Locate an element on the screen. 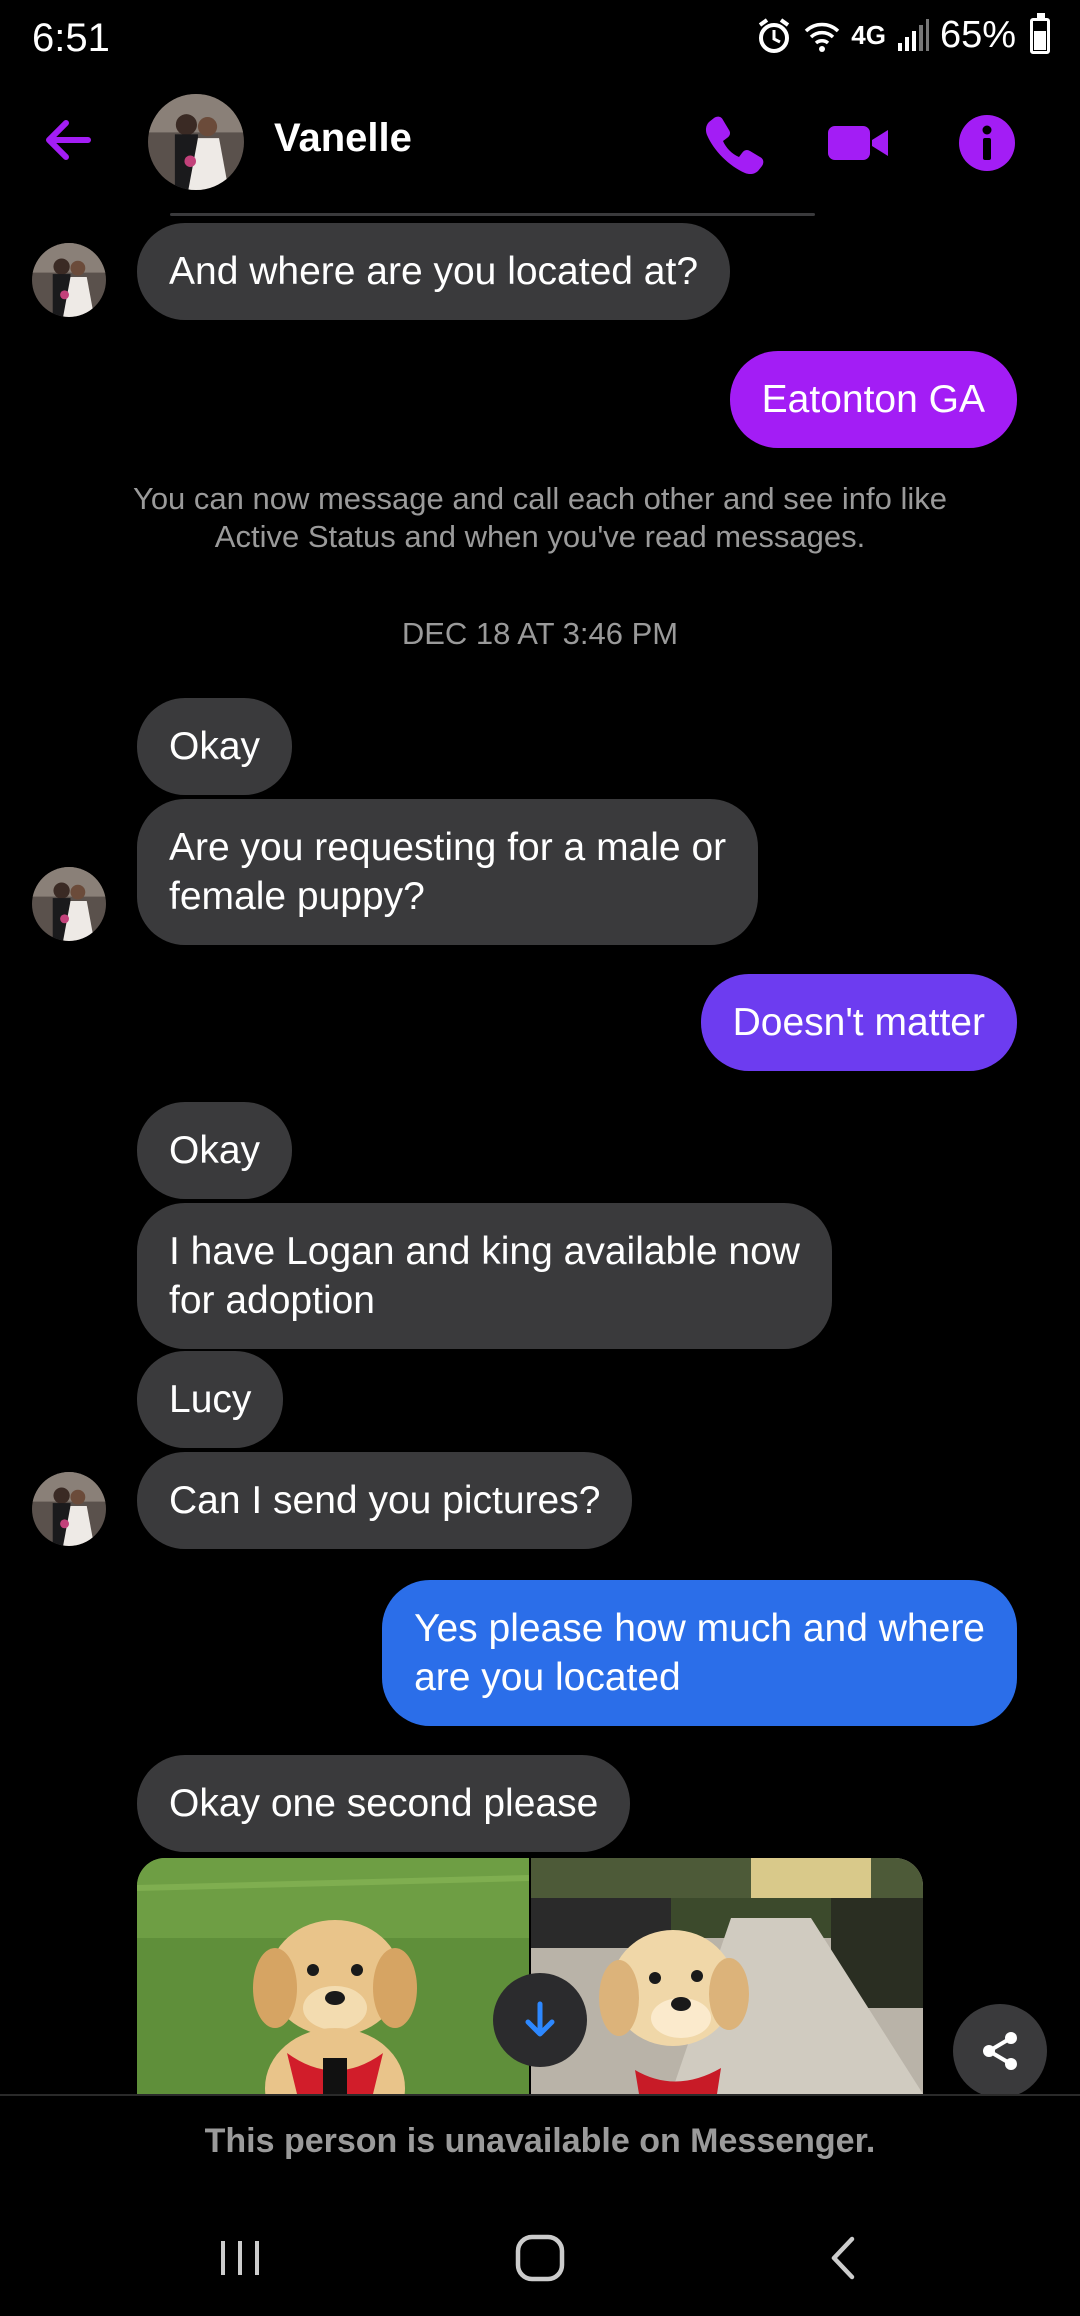 The height and width of the screenshot is (2316, 1080). video-call-button is located at coordinates (859, 143).